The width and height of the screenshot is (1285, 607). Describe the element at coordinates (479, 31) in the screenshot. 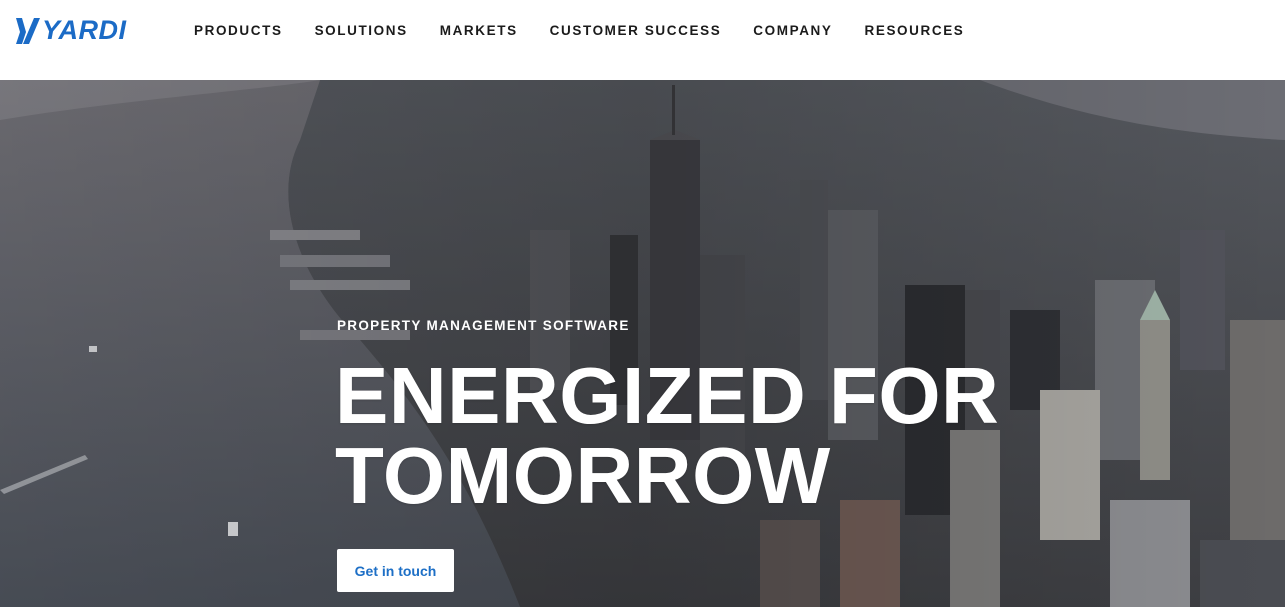

I see `nav-item-markets: MARKETS` at that location.